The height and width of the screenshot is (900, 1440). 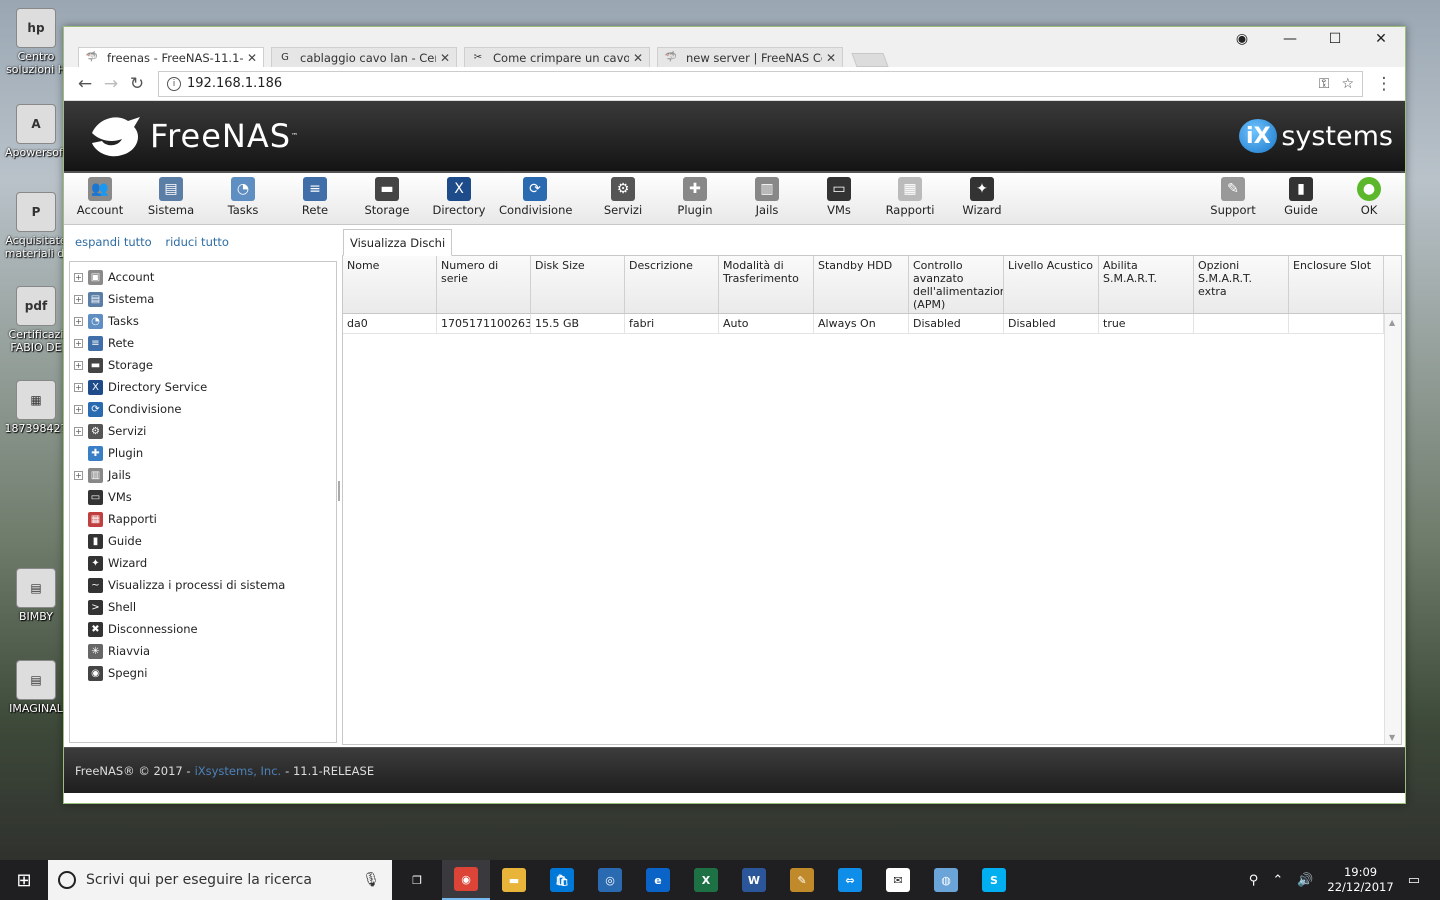 What do you see at coordinates (1277, 880) in the screenshot?
I see `tray-chevron-icon: ⌃` at bounding box center [1277, 880].